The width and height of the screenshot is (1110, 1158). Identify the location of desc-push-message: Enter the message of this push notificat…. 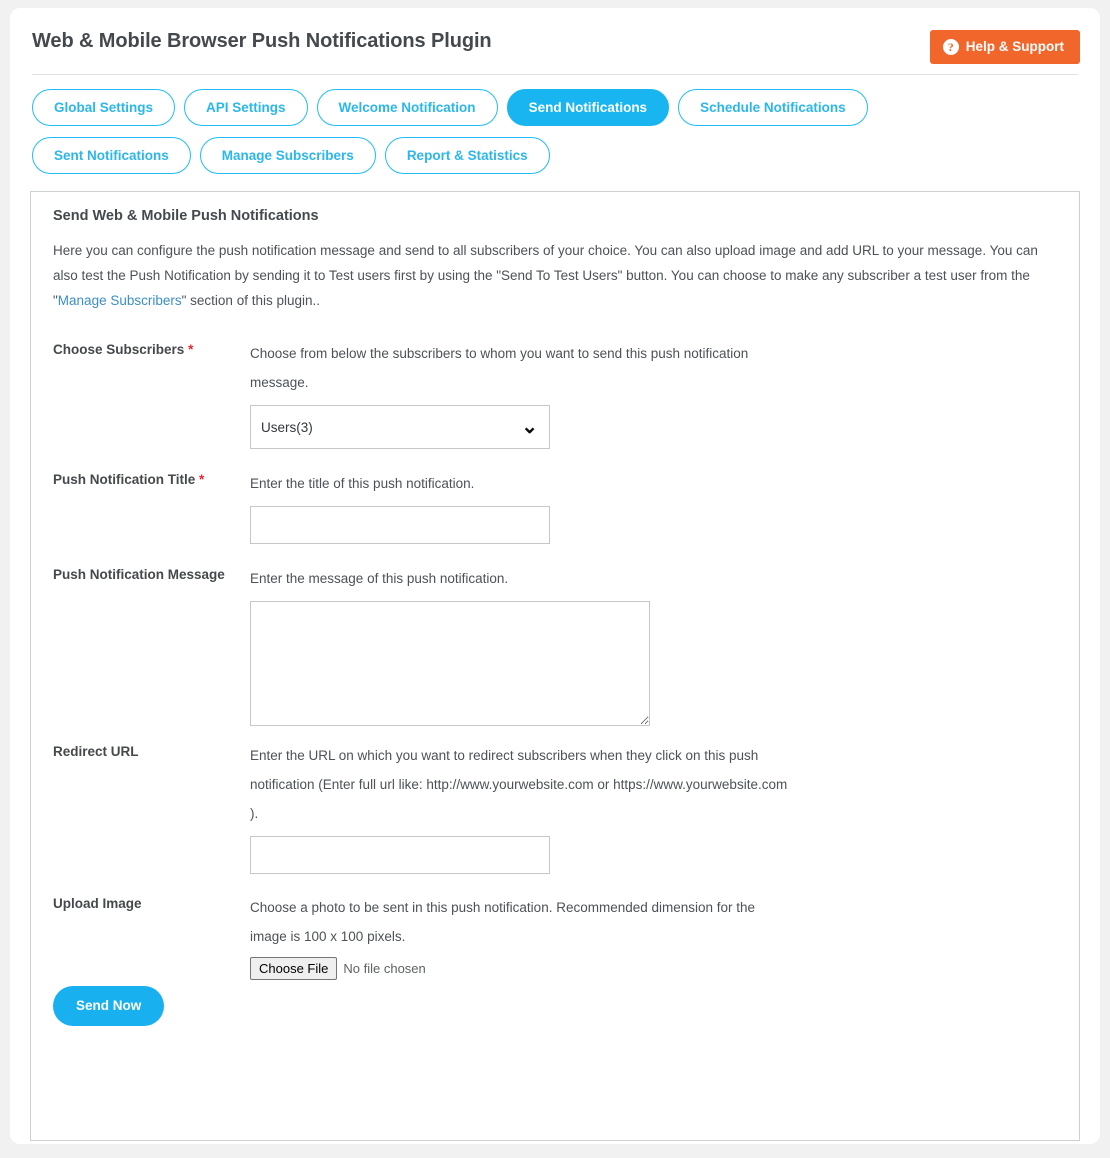
(379, 578).